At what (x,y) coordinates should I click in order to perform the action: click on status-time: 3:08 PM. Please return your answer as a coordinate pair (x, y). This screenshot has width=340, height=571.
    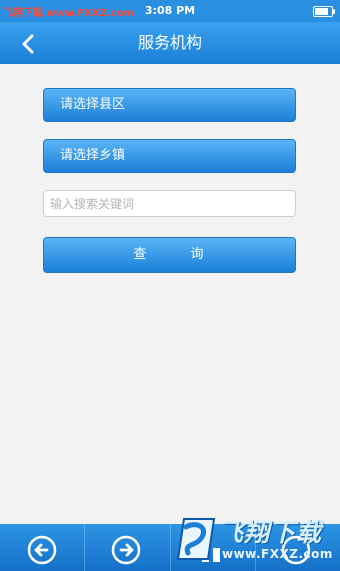
    Looking at the image, I should click on (170, 10).